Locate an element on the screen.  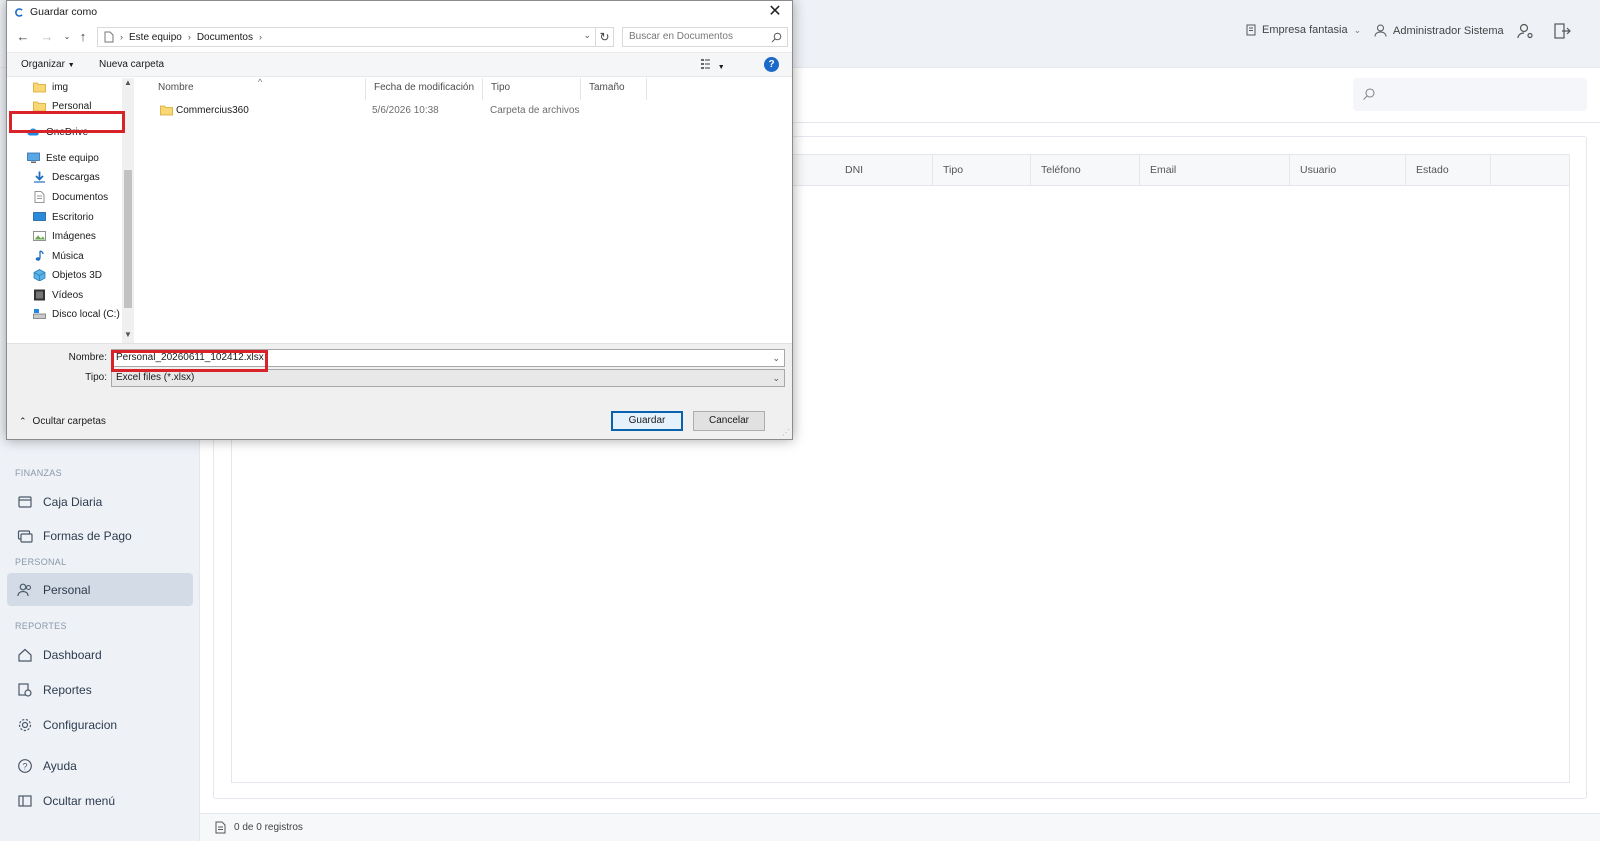
tree-item-disco-local: Disco local (C:) is located at coordinates (76, 314).